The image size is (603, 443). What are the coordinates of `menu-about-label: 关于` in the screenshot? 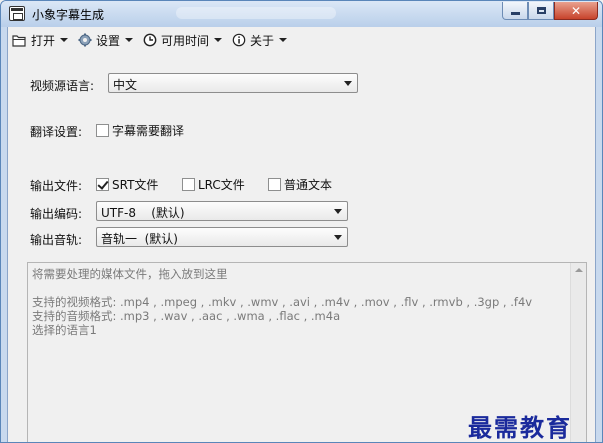 It's located at (262, 40).